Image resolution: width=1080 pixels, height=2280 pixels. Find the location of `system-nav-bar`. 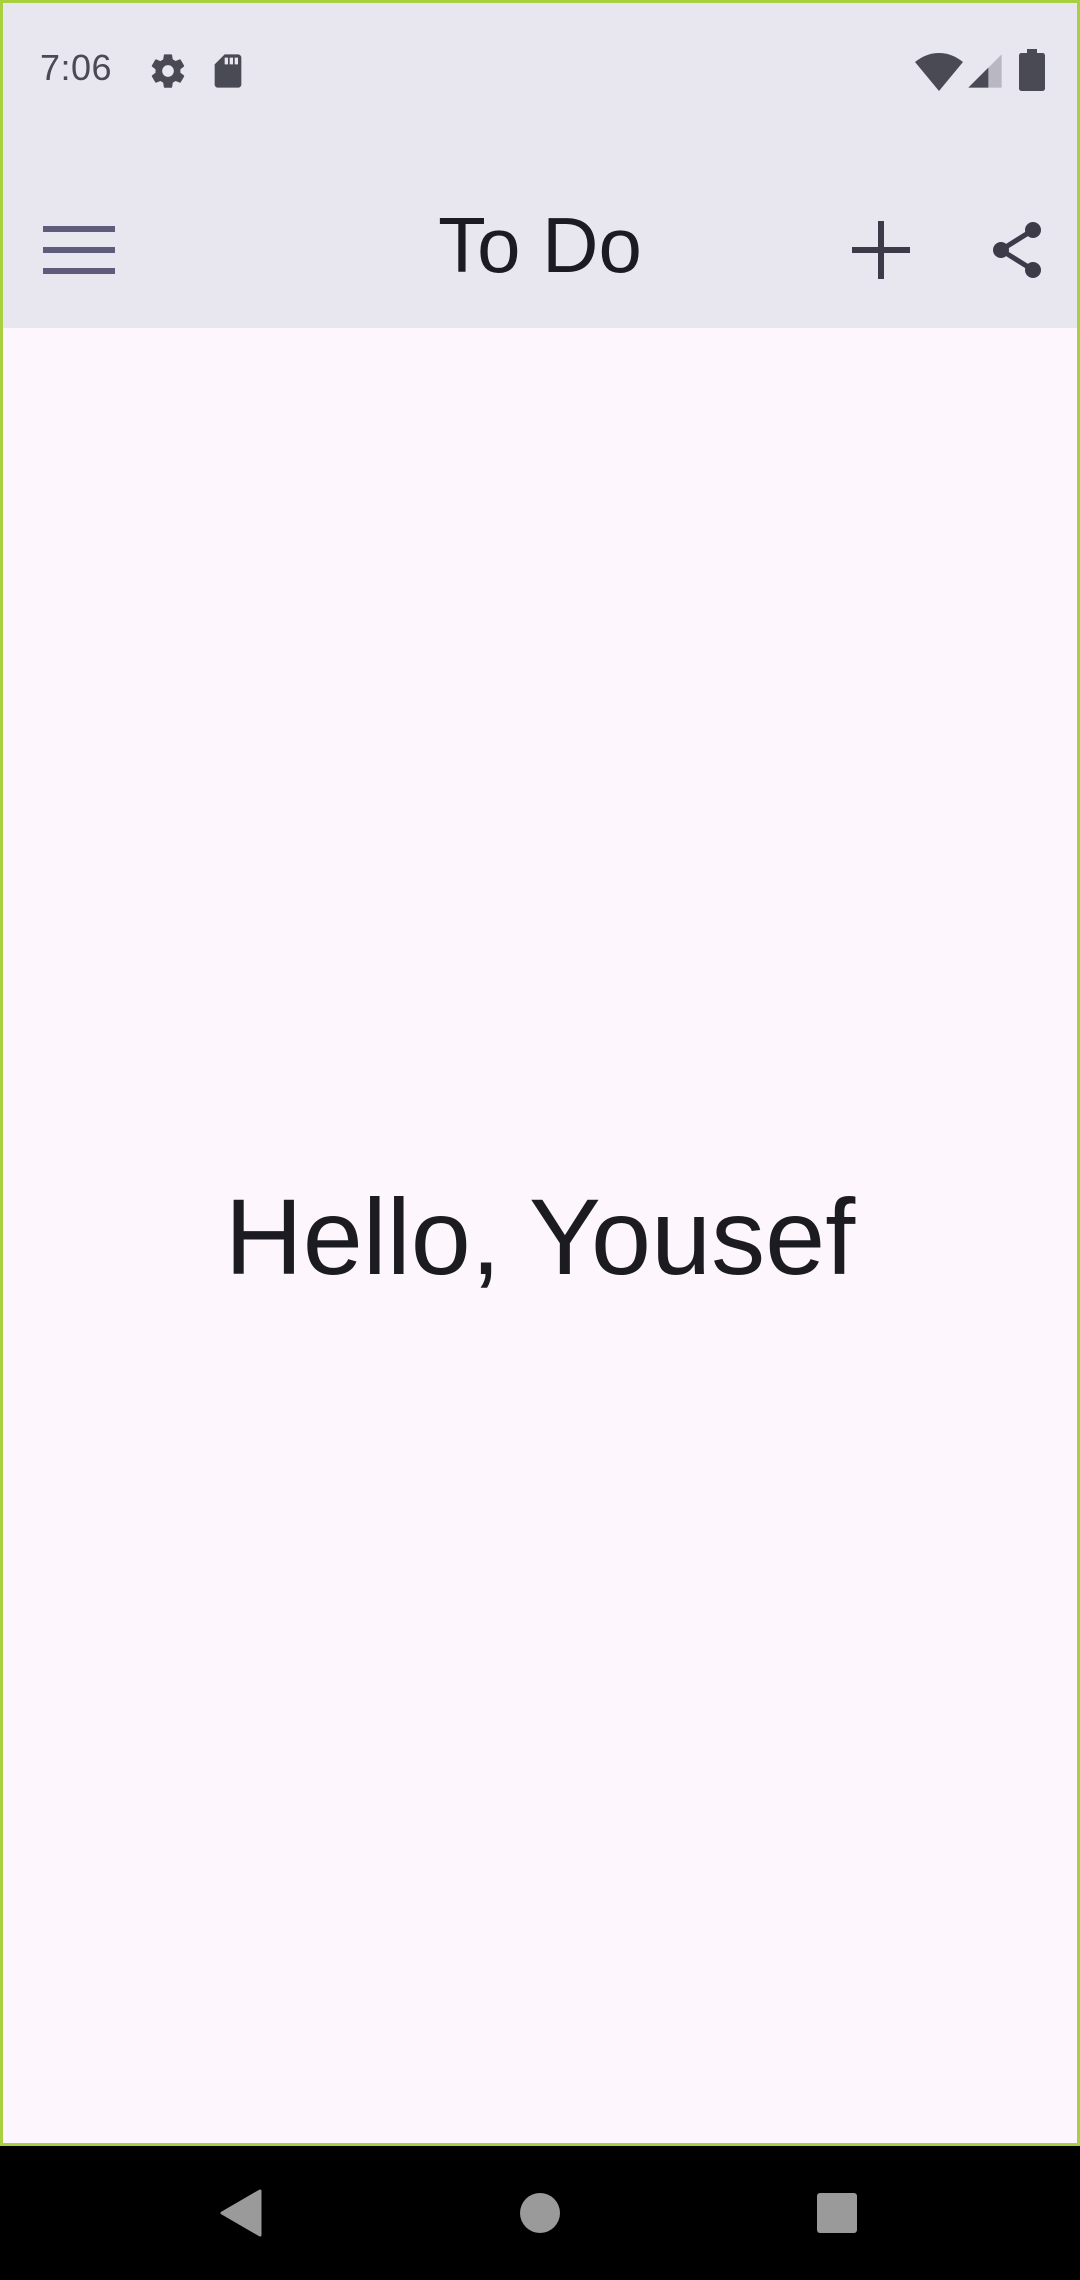

system-nav-bar is located at coordinates (540, 2213).